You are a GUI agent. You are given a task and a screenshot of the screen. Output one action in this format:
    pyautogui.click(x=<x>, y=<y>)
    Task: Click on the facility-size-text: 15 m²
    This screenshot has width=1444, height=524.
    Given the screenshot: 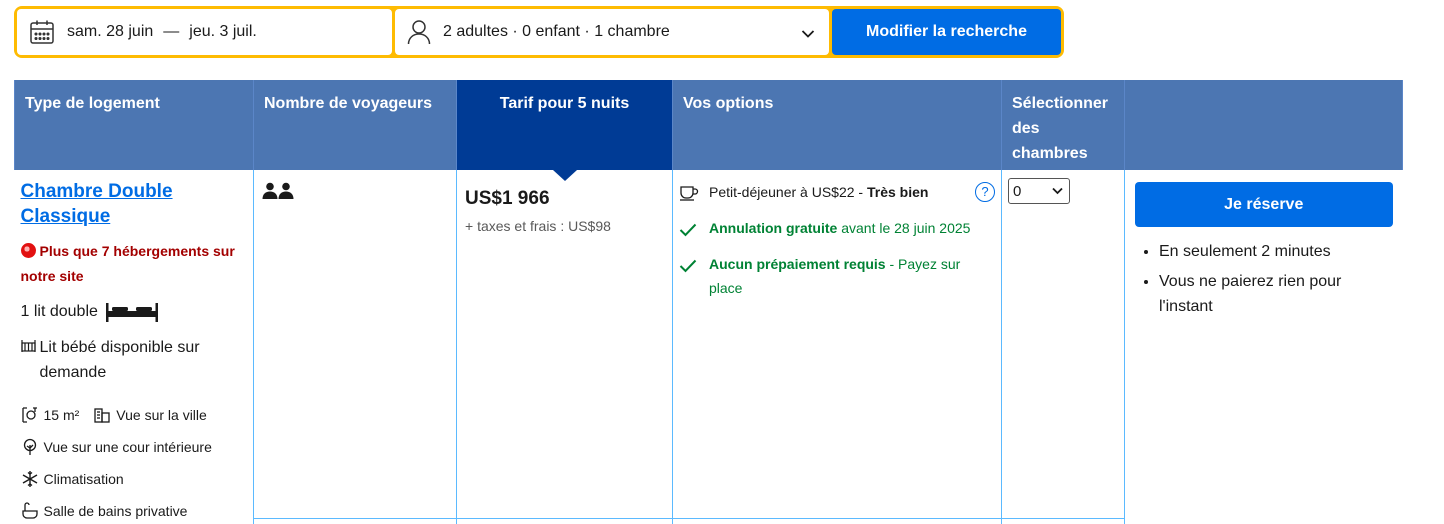 What is the action you would take?
    pyautogui.click(x=61, y=415)
    